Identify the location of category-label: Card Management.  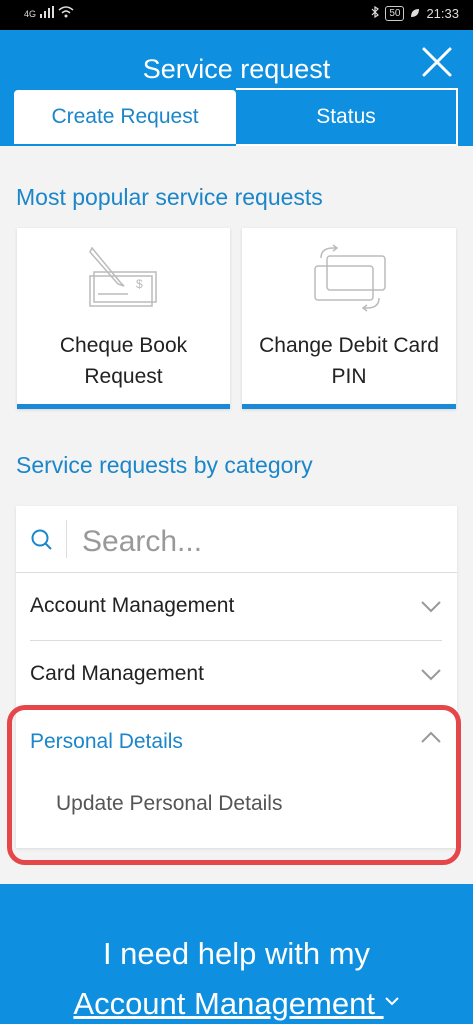
(117, 673).